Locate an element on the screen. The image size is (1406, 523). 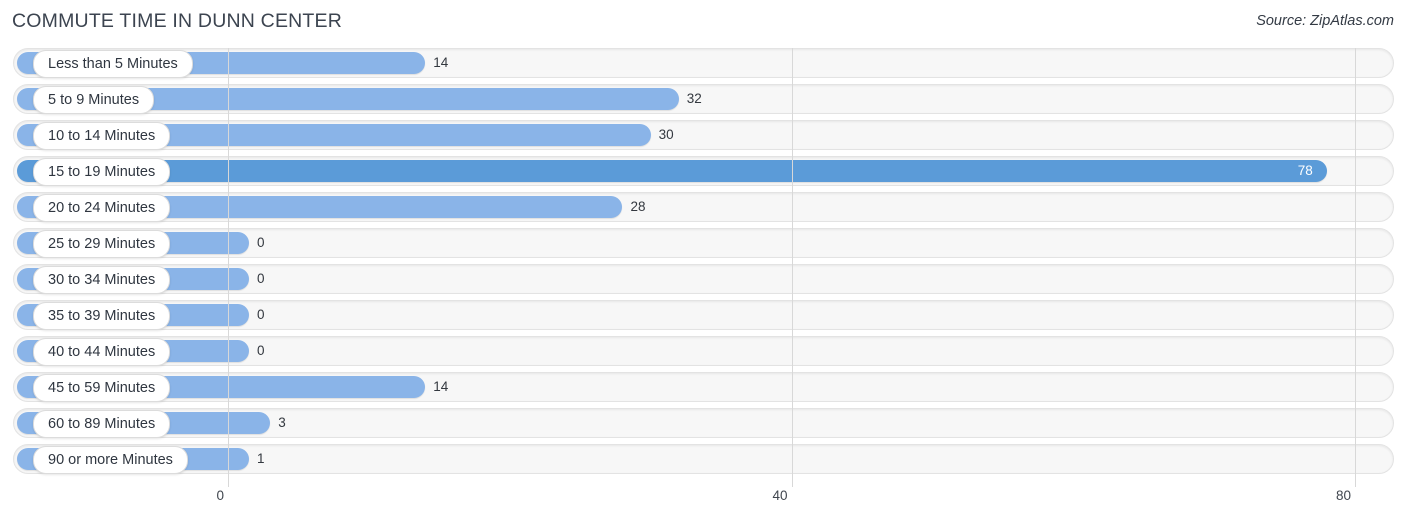
x-axis: 0 40 80 is located at coordinates (703, 503).